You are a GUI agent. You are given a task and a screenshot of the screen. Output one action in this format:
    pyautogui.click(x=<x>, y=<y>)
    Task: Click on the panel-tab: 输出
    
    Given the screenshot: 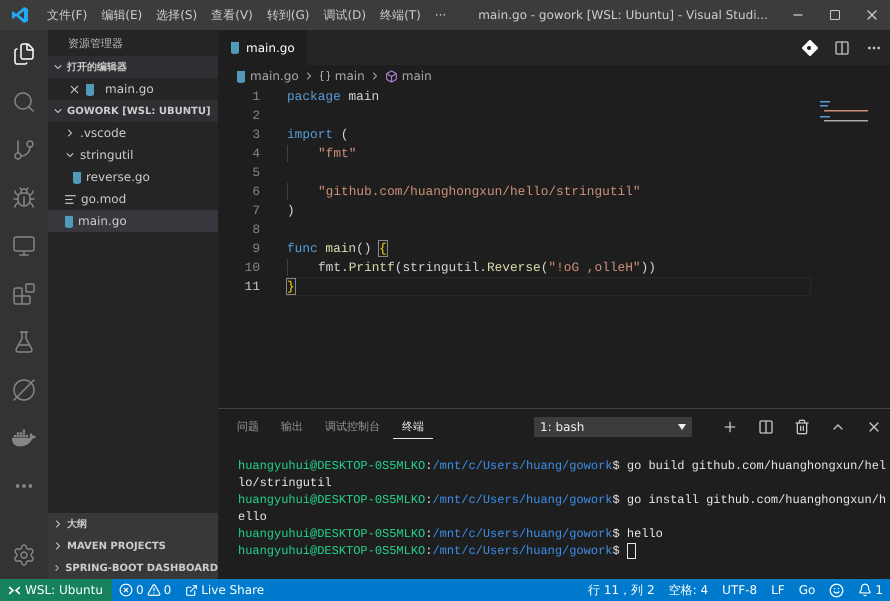 What is the action you would take?
    pyautogui.click(x=292, y=426)
    